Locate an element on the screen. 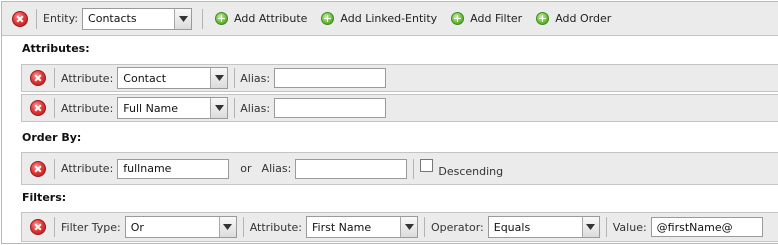 This screenshot has height=245, width=778. order-attribute-label: Attribute: is located at coordinates (87, 168).